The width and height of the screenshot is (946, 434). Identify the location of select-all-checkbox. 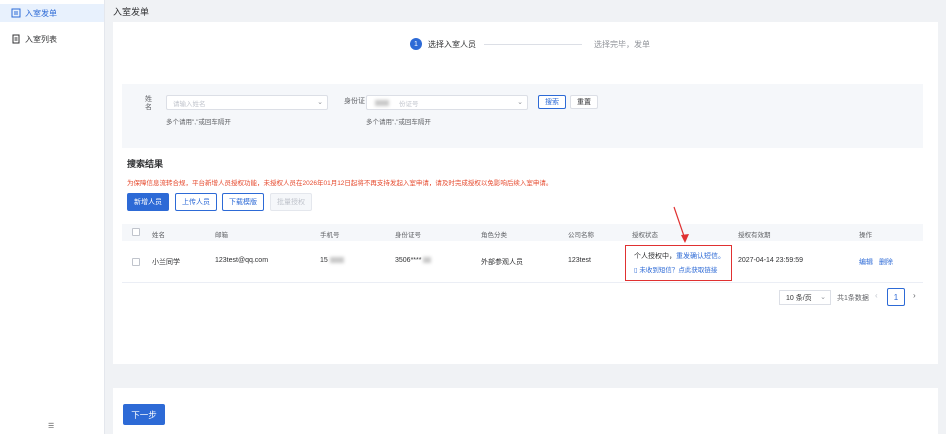
(136, 232).